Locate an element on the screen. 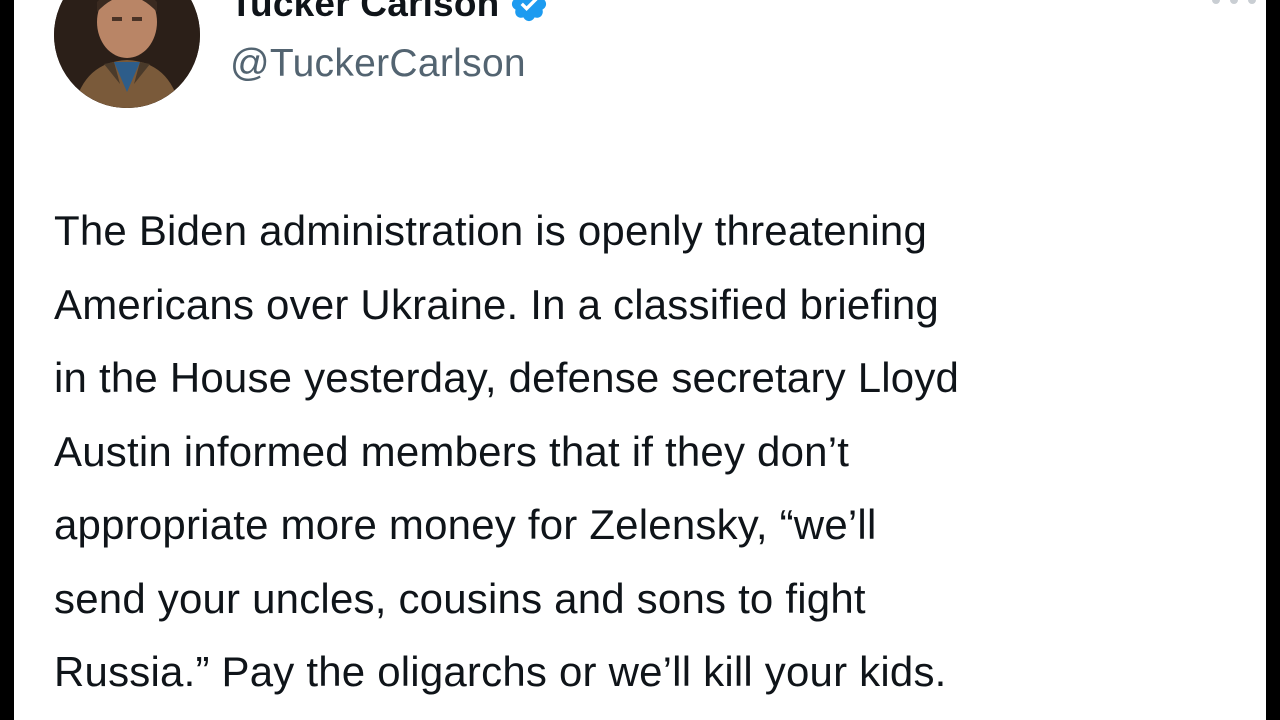  author-name-row: Tucker Carlson is located at coordinates (389, 13).